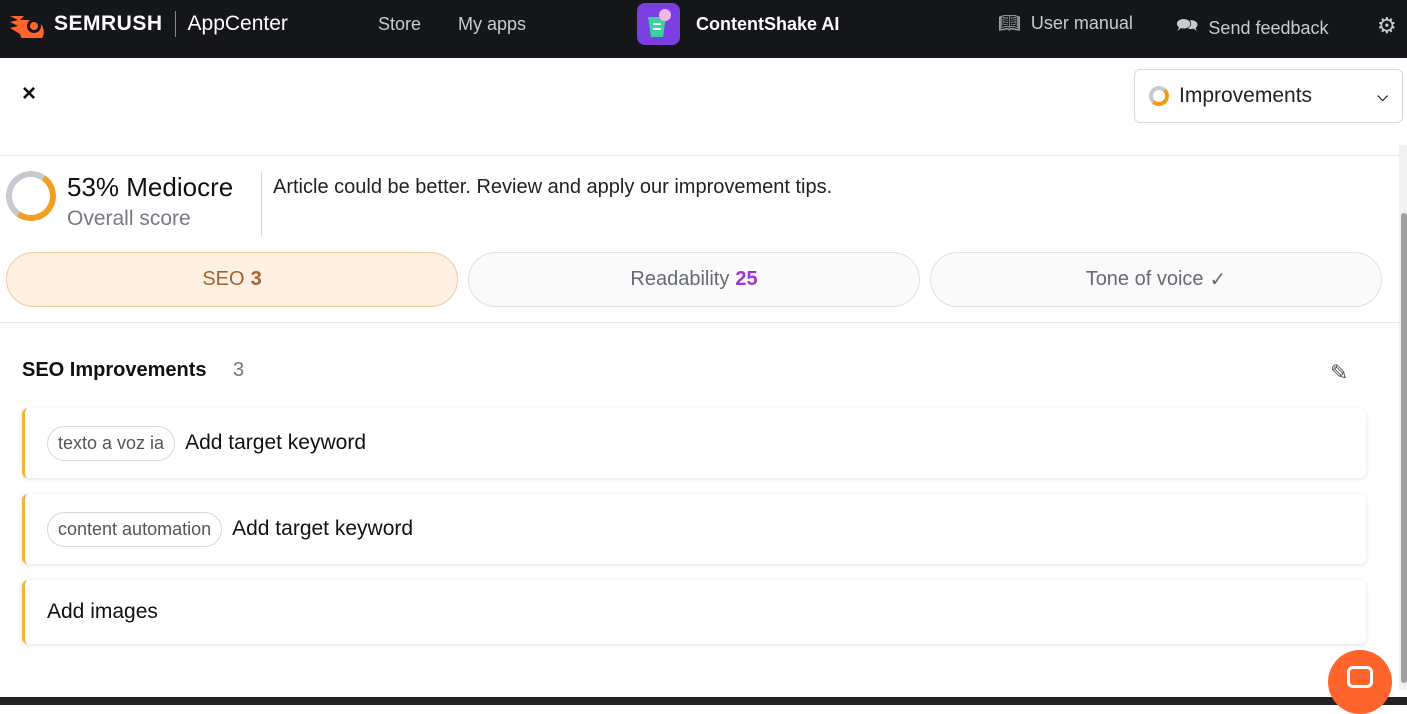  I want to click on user-manual-link: 📖︎ User manual, so click(1065, 23).